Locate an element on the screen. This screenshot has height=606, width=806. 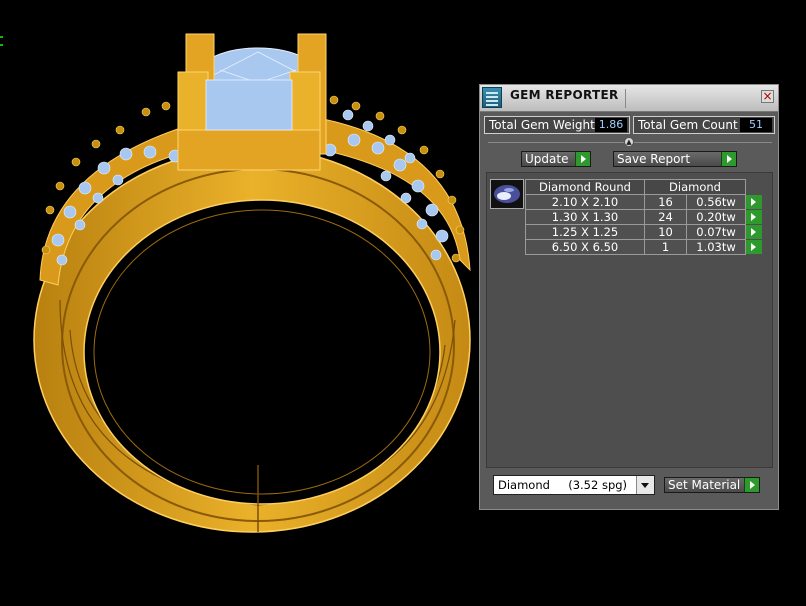
update-play-icon is located at coordinates (582, 159).